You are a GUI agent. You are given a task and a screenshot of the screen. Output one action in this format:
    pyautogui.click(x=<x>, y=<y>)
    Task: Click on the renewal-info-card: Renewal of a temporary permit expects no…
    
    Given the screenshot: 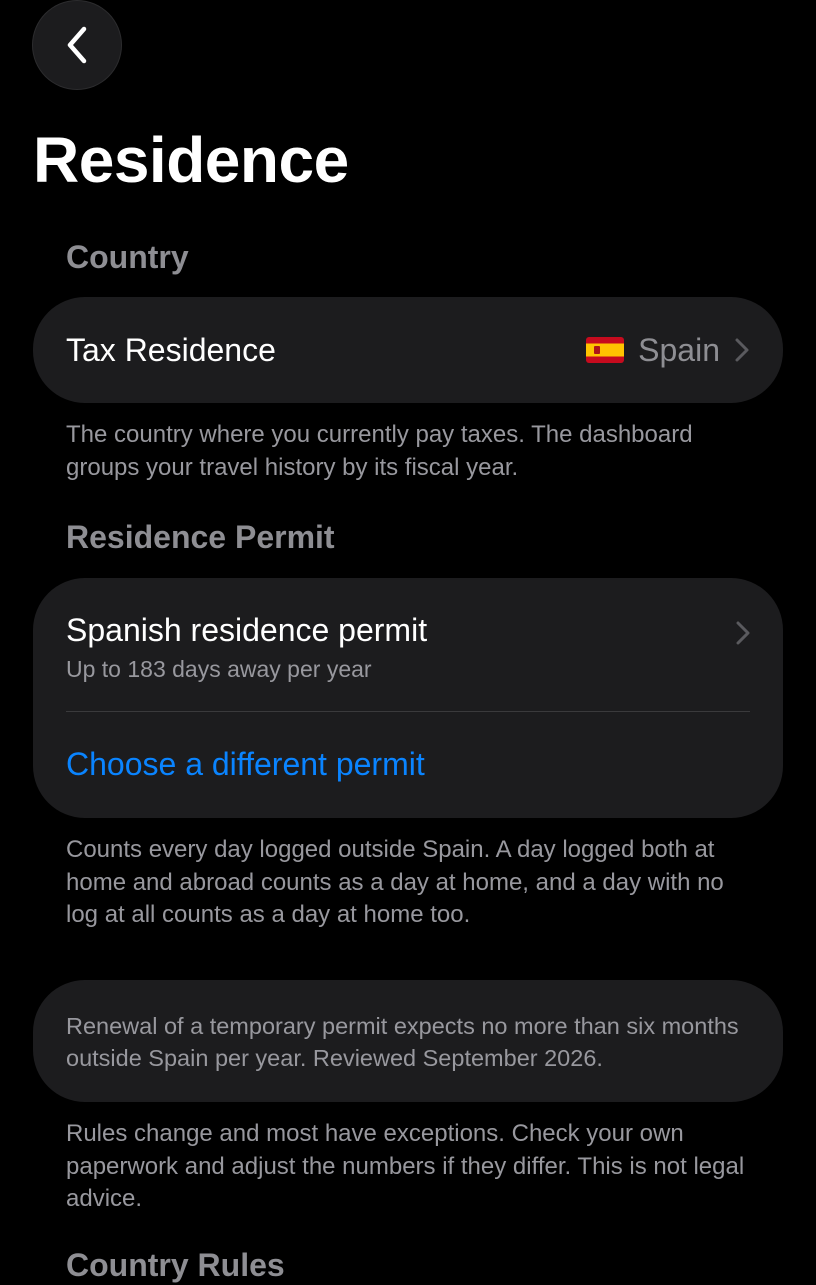 What is the action you would take?
    pyautogui.click(x=408, y=1041)
    